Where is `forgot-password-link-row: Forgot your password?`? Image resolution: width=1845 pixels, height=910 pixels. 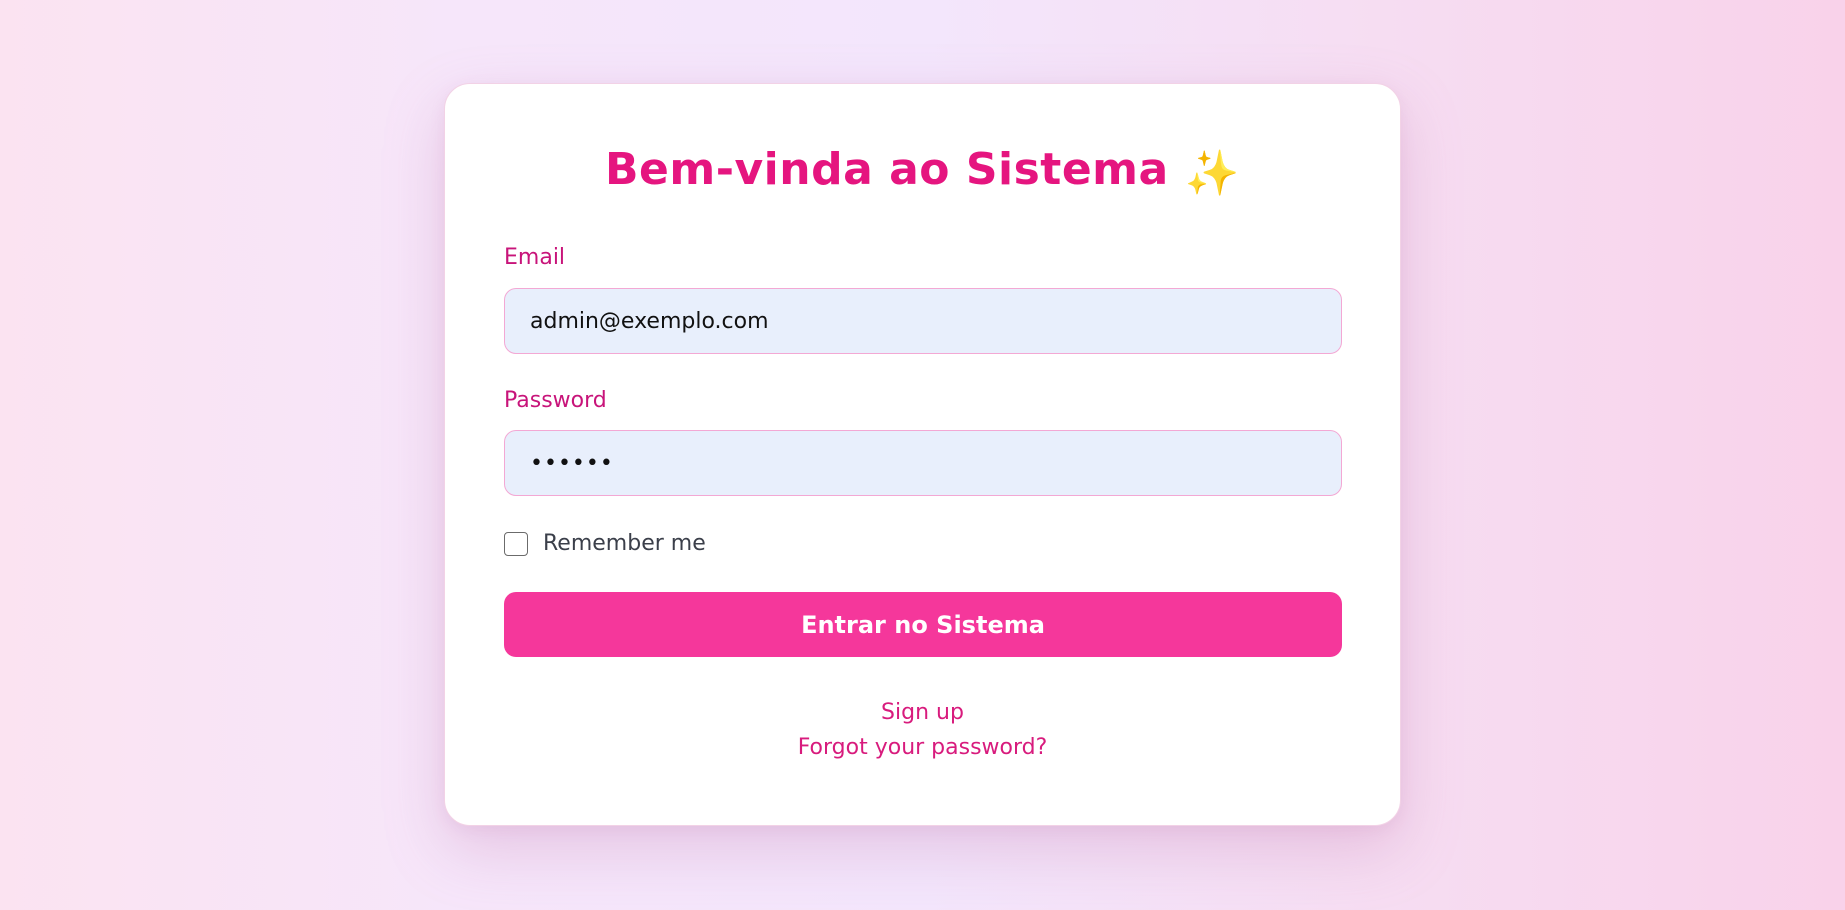 forgot-password-link-row: Forgot your password? is located at coordinates (922, 747).